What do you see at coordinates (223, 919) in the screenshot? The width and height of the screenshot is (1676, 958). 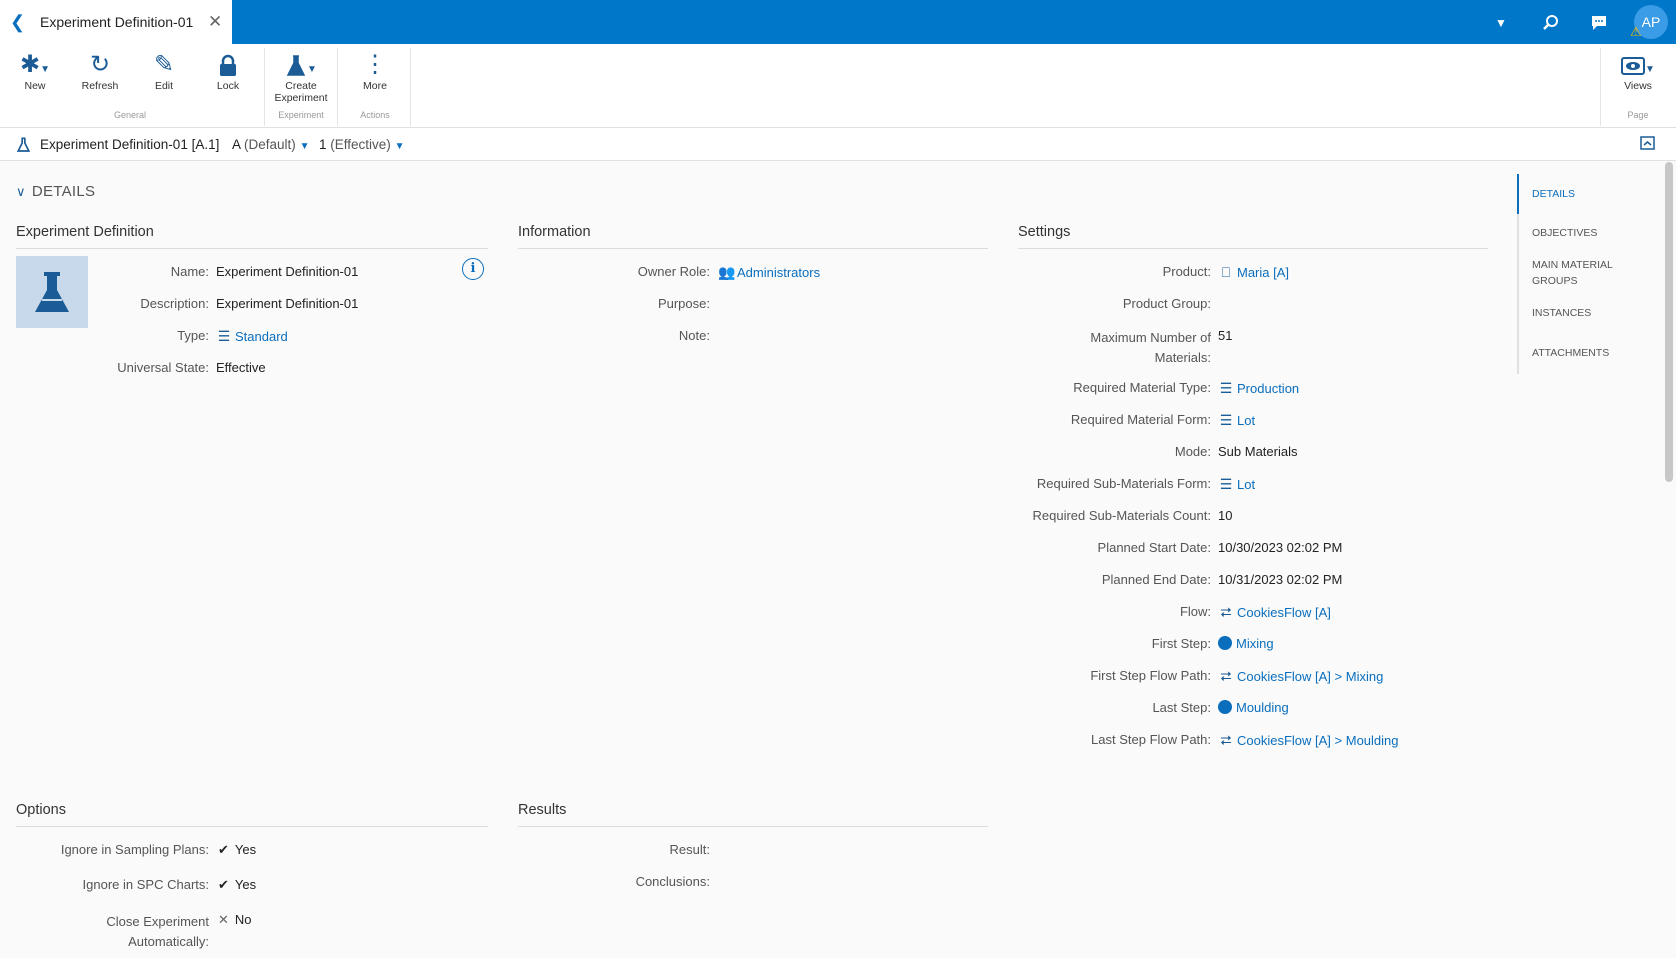 I see `x-icon: ✕` at bounding box center [223, 919].